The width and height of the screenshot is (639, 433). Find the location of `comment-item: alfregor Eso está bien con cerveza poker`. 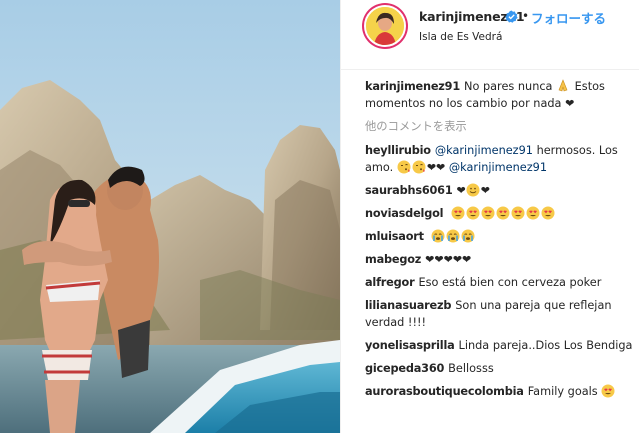

comment-item: alfregor Eso está bien con cerveza poker is located at coordinates (501, 282).